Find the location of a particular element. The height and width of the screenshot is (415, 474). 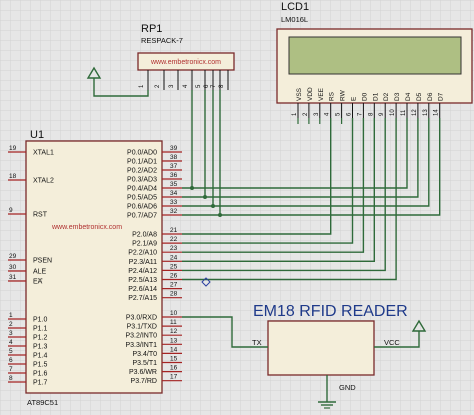

u1-pin-label: P0.2/AD2 is located at coordinates (142, 171).